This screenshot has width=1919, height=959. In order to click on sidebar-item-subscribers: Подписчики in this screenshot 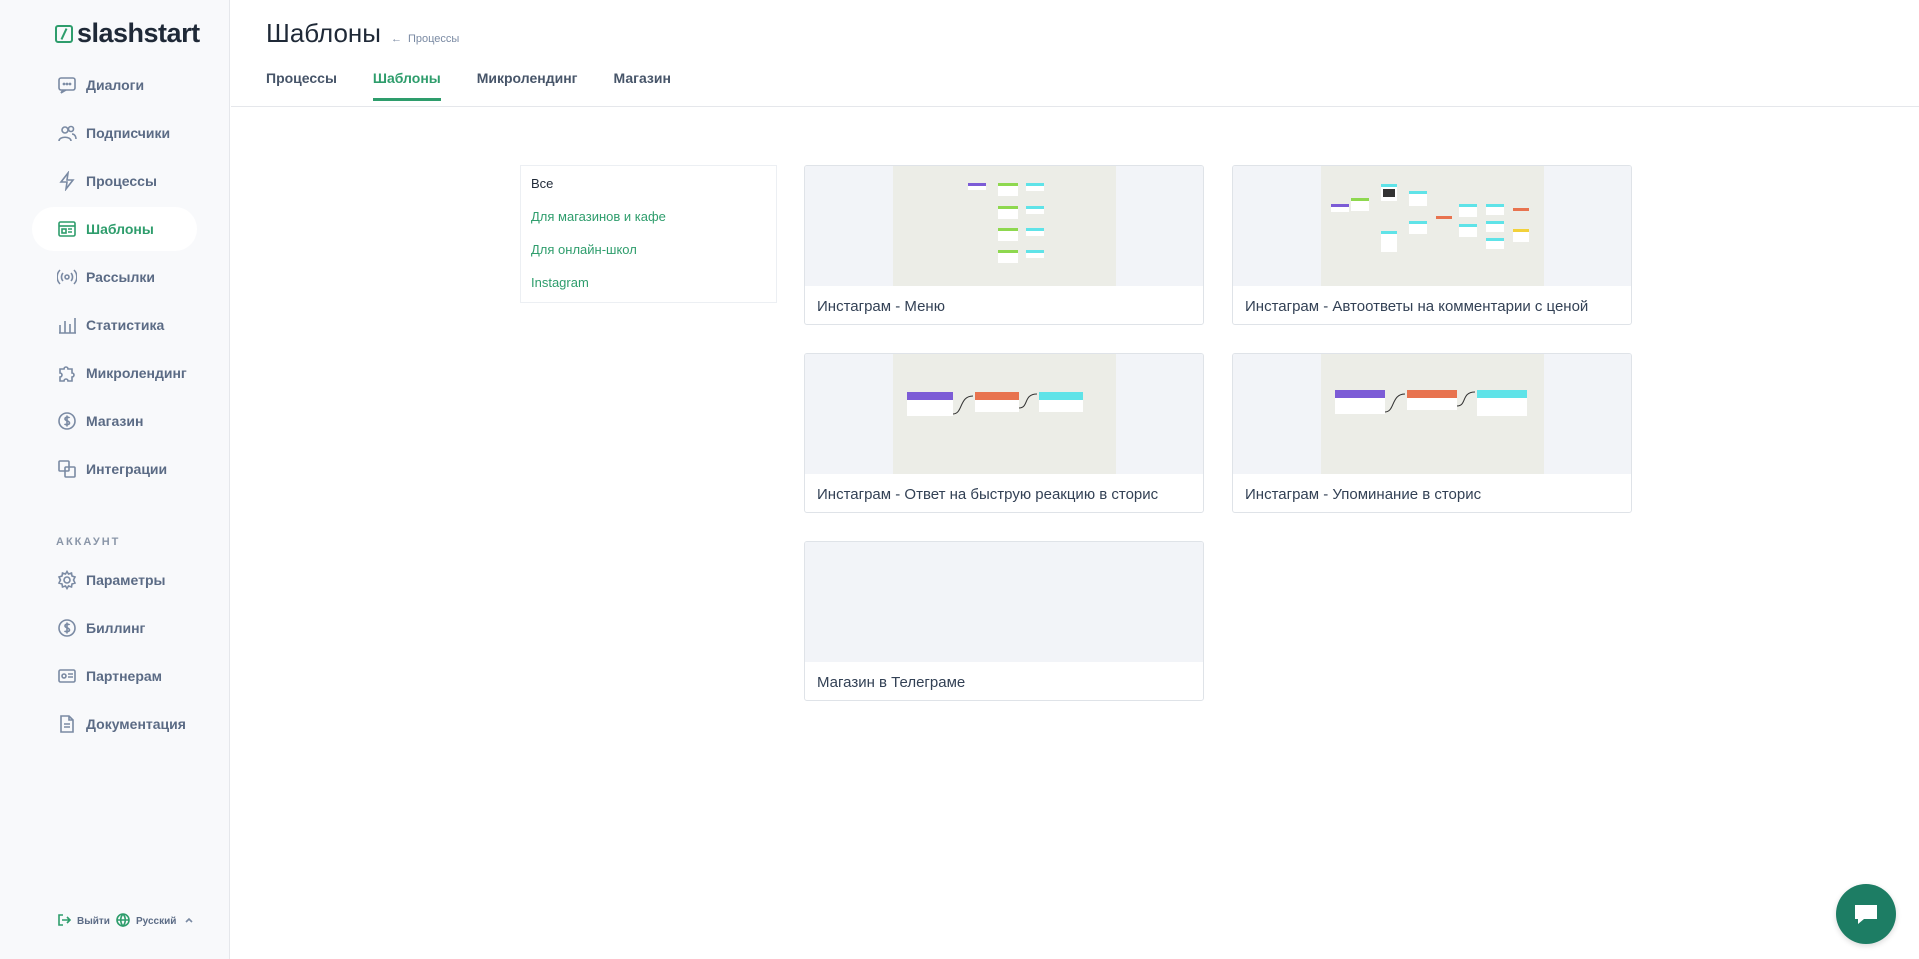, I will do `click(114, 133)`.